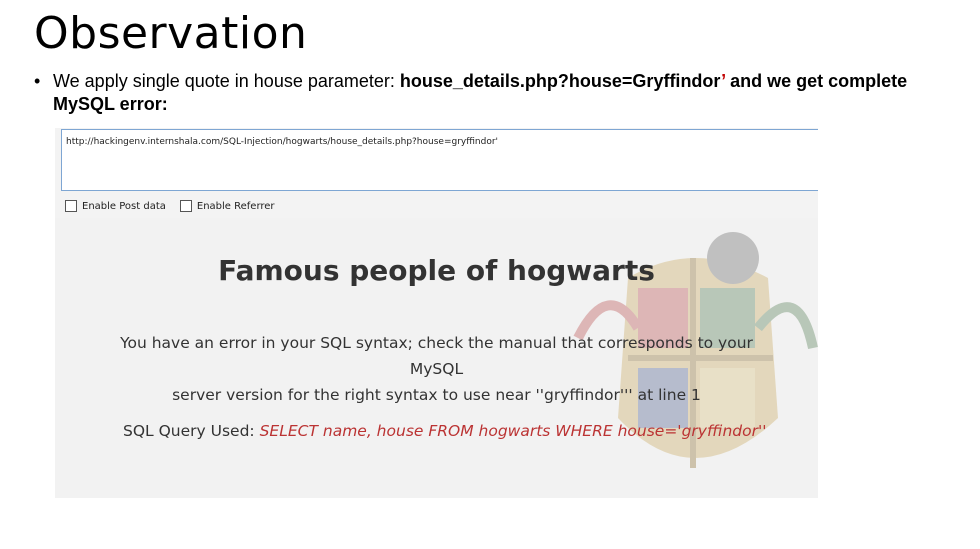  Describe the element at coordinates (124, 206) in the screenshot. I see `enable-post-label: Enable Post data` at that location.